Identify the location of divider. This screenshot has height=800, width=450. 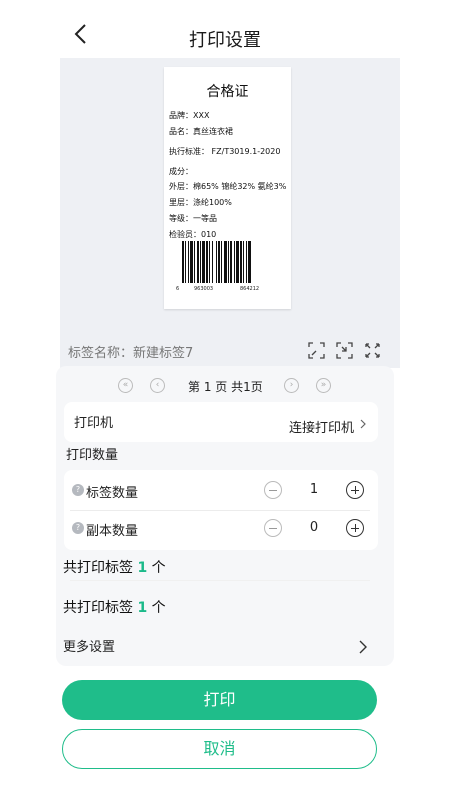
(220, 580).